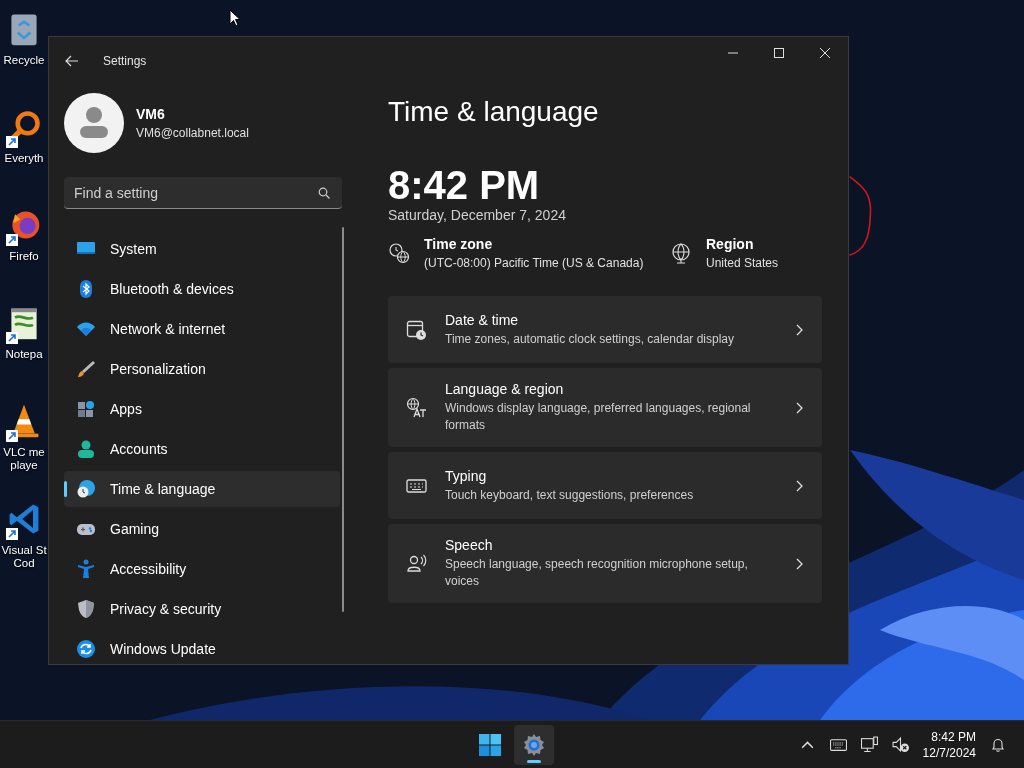 This screenshot has height=768, width=1024. I want to click on search-icon, so click(324, 193).